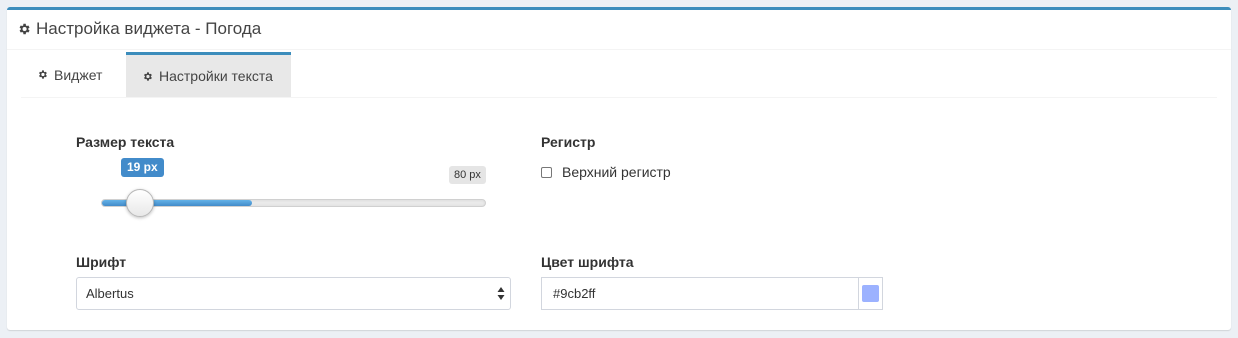 This screenshot has width=1238, height=338. I want to click on tab-widget: Виджет, so click(73, 74).